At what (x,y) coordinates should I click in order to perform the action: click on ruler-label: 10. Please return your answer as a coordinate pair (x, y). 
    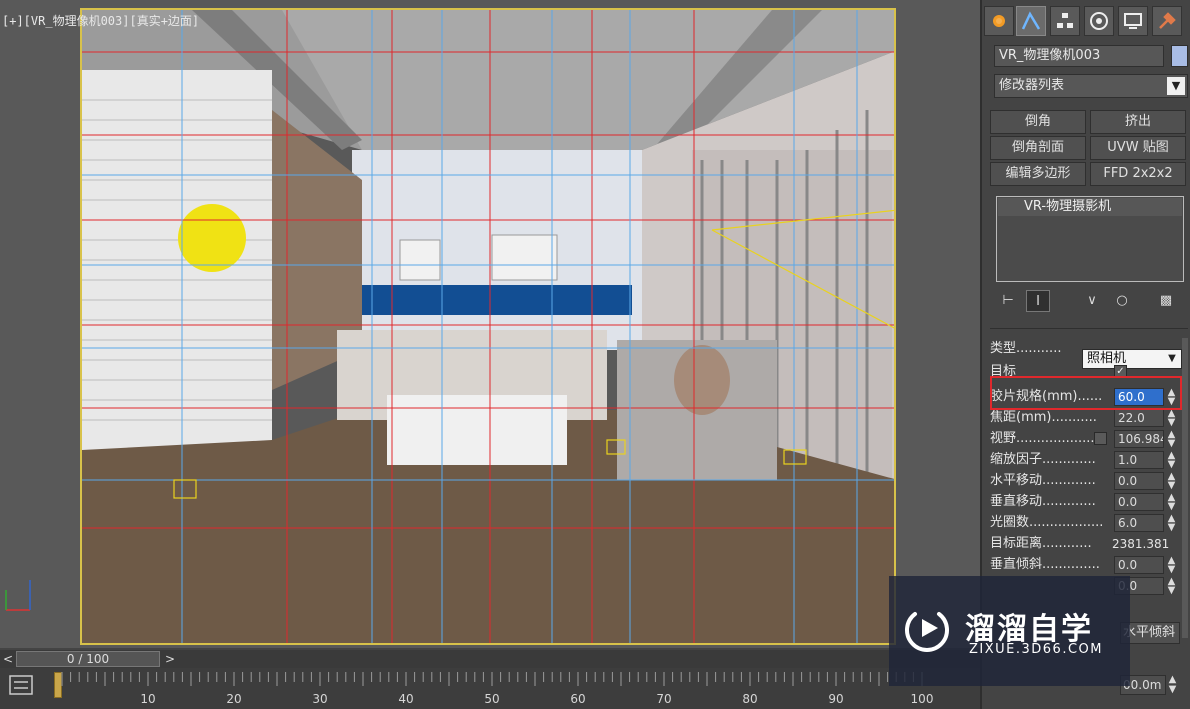
    Looking at the image, I should click on (147, 699).